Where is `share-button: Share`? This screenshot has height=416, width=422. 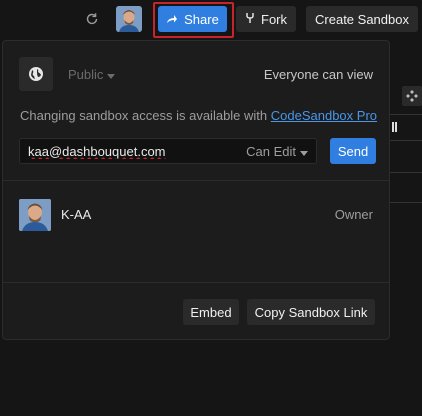
share-button: Share is located at coordinates (192, 19).